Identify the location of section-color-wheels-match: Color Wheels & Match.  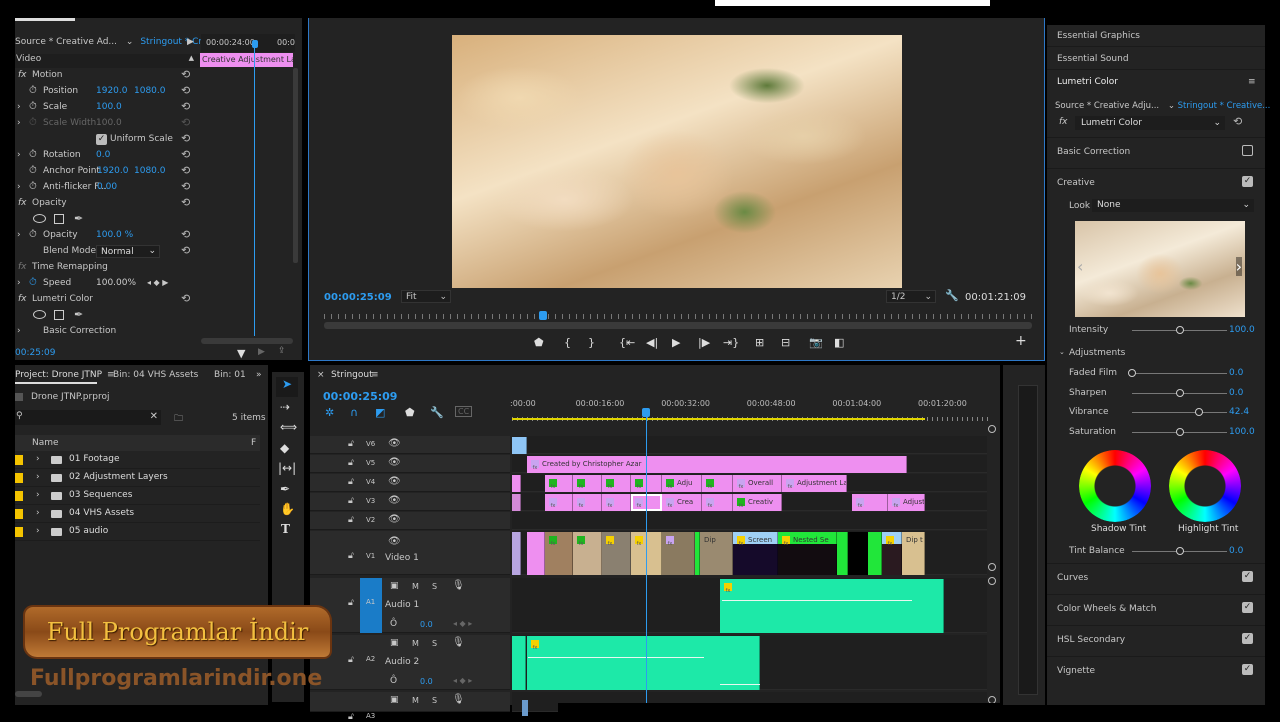
(1106, 609).